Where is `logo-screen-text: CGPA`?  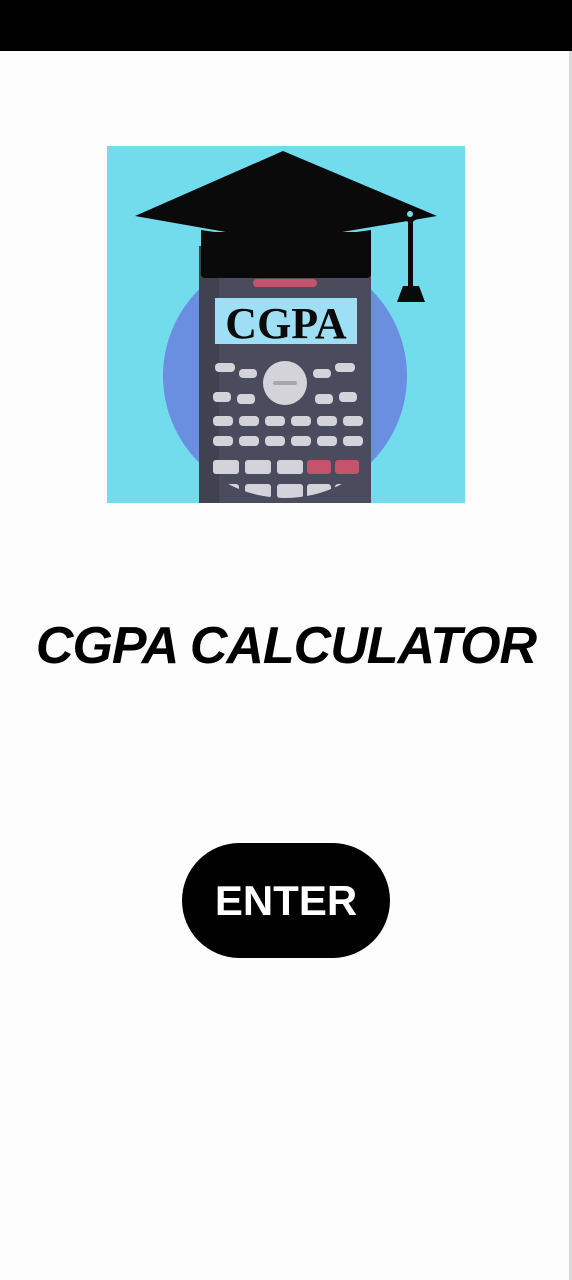 logo-screen-text: CGPA is located at coordinates (286, 323).